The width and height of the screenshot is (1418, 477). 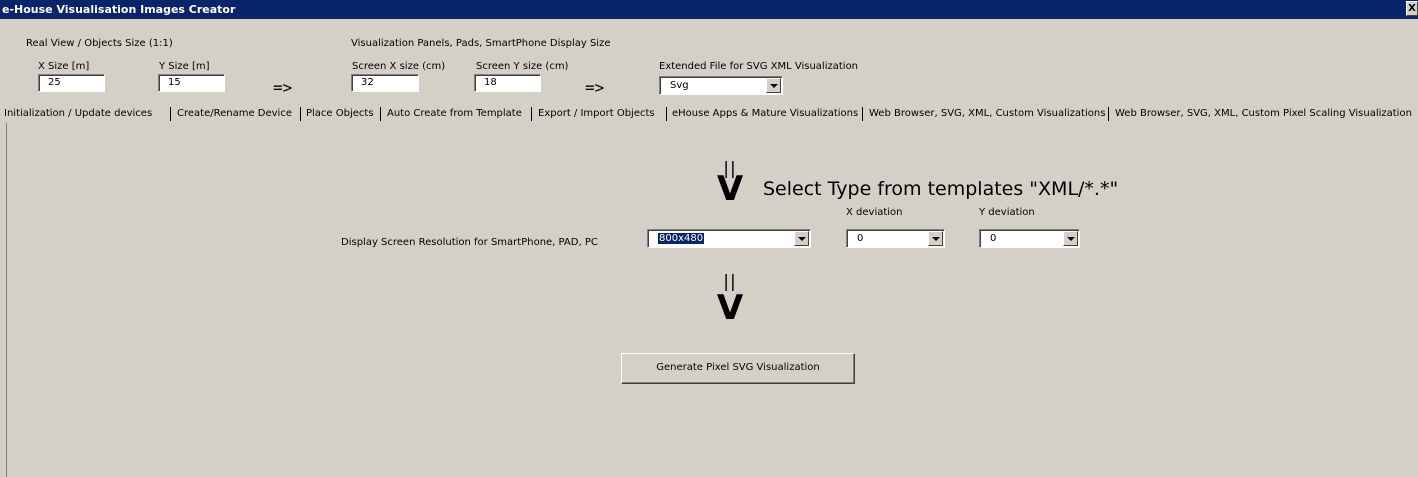 What do you see at coordinates (1412, 8) in the screenshot?
I see `close-icon: X` at bounding box center [1412, 8].